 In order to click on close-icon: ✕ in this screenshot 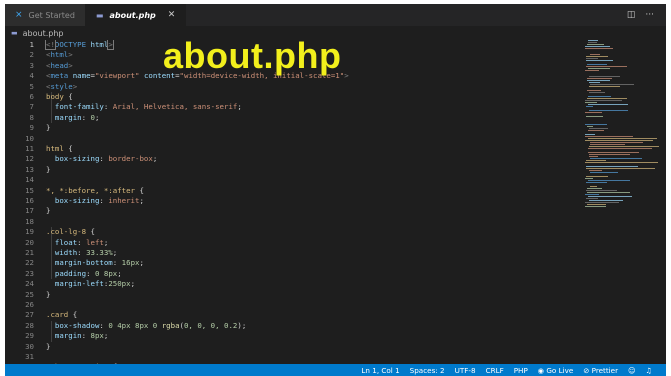, I will do `click(172, 15)`.